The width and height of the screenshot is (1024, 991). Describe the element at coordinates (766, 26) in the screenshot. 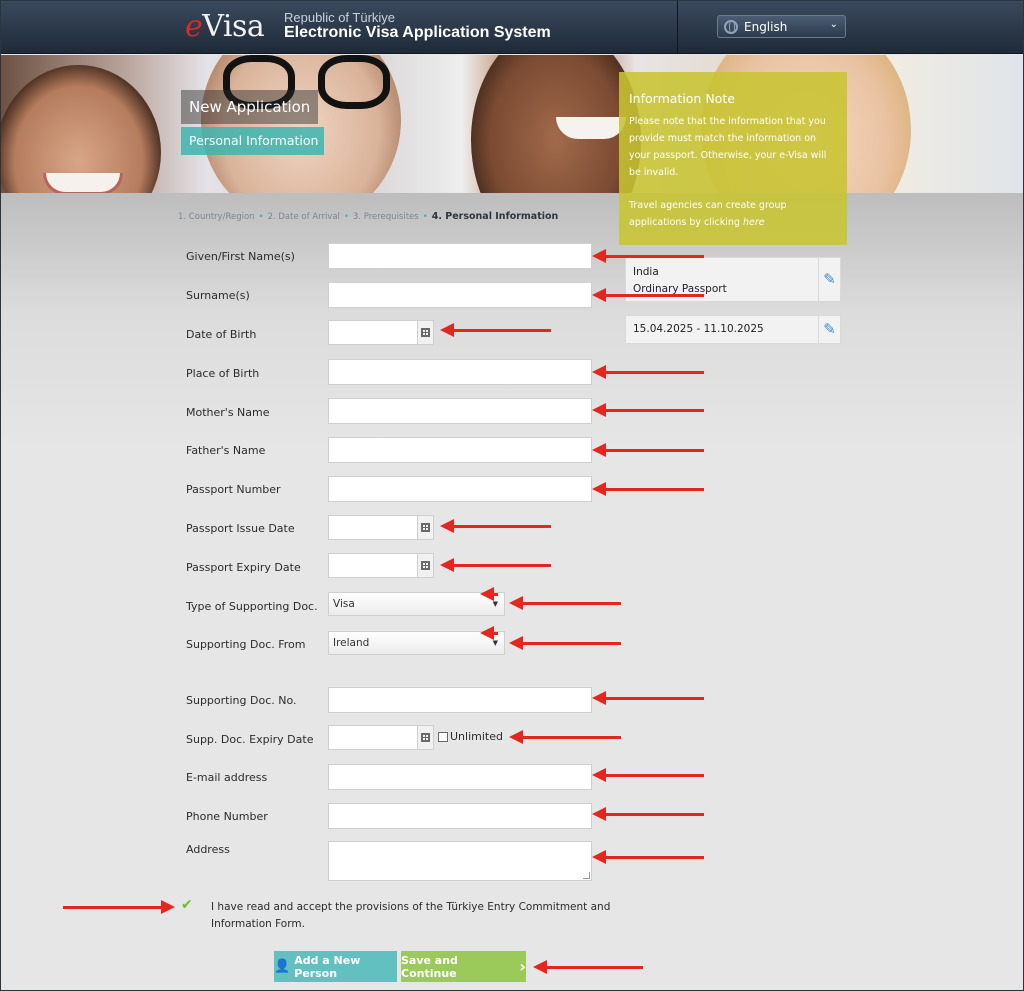

I see `language-value: English` at that location.